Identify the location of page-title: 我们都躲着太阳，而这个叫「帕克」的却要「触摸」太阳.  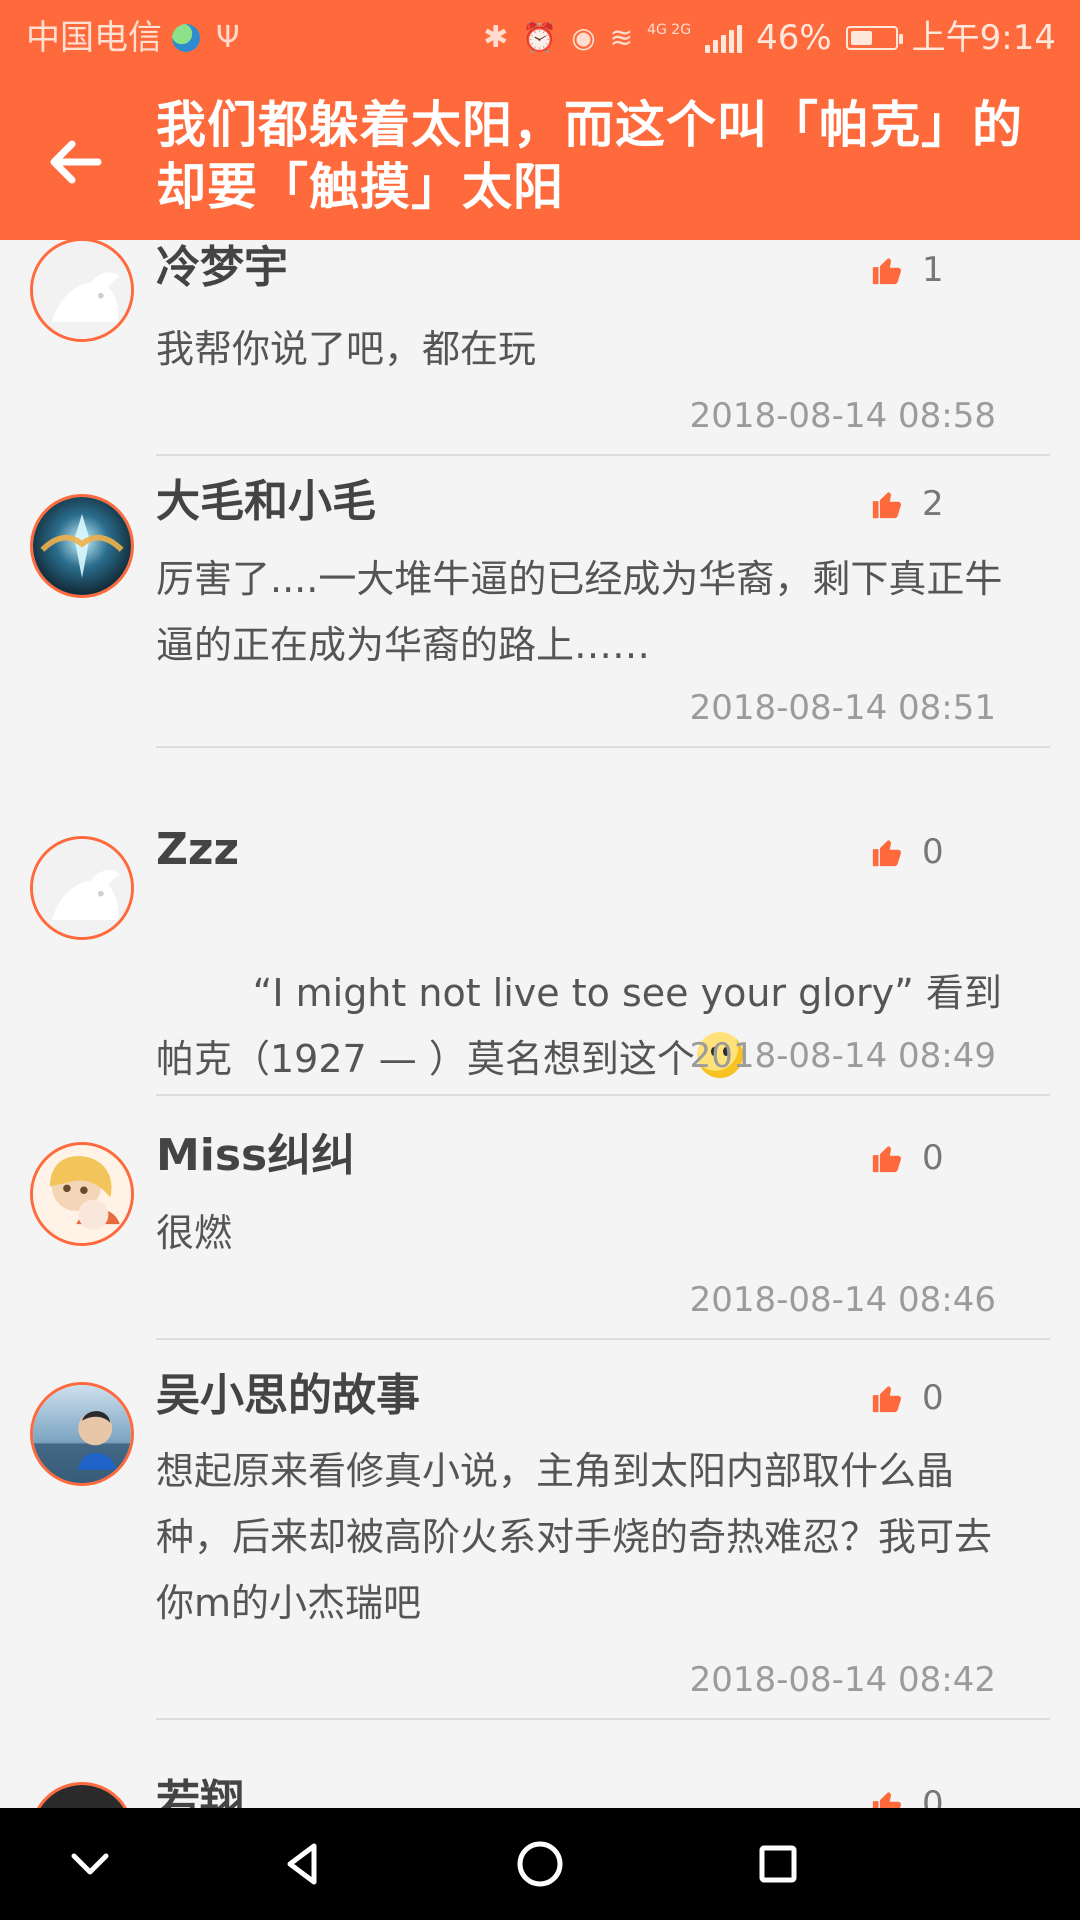
(589, 156).